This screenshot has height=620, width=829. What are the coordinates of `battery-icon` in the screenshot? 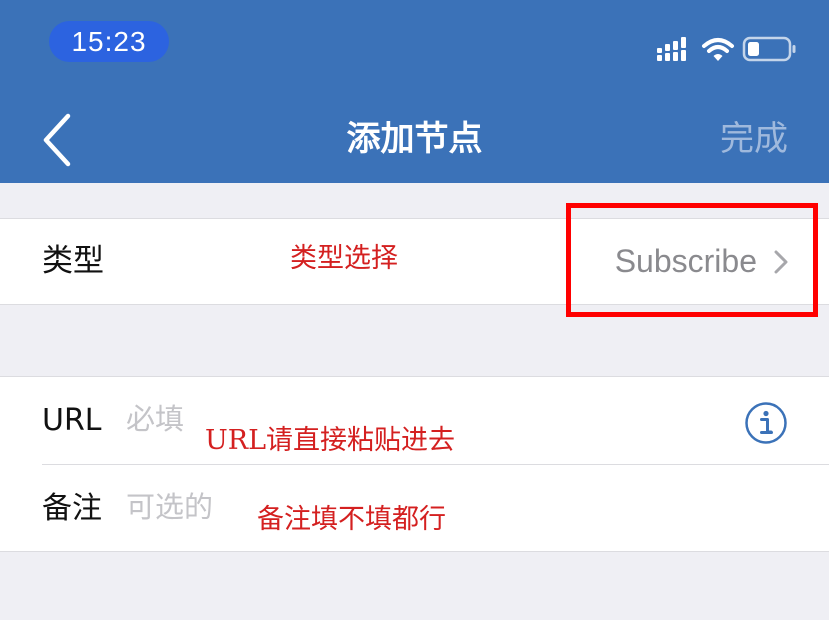 It's located at (769, 49).